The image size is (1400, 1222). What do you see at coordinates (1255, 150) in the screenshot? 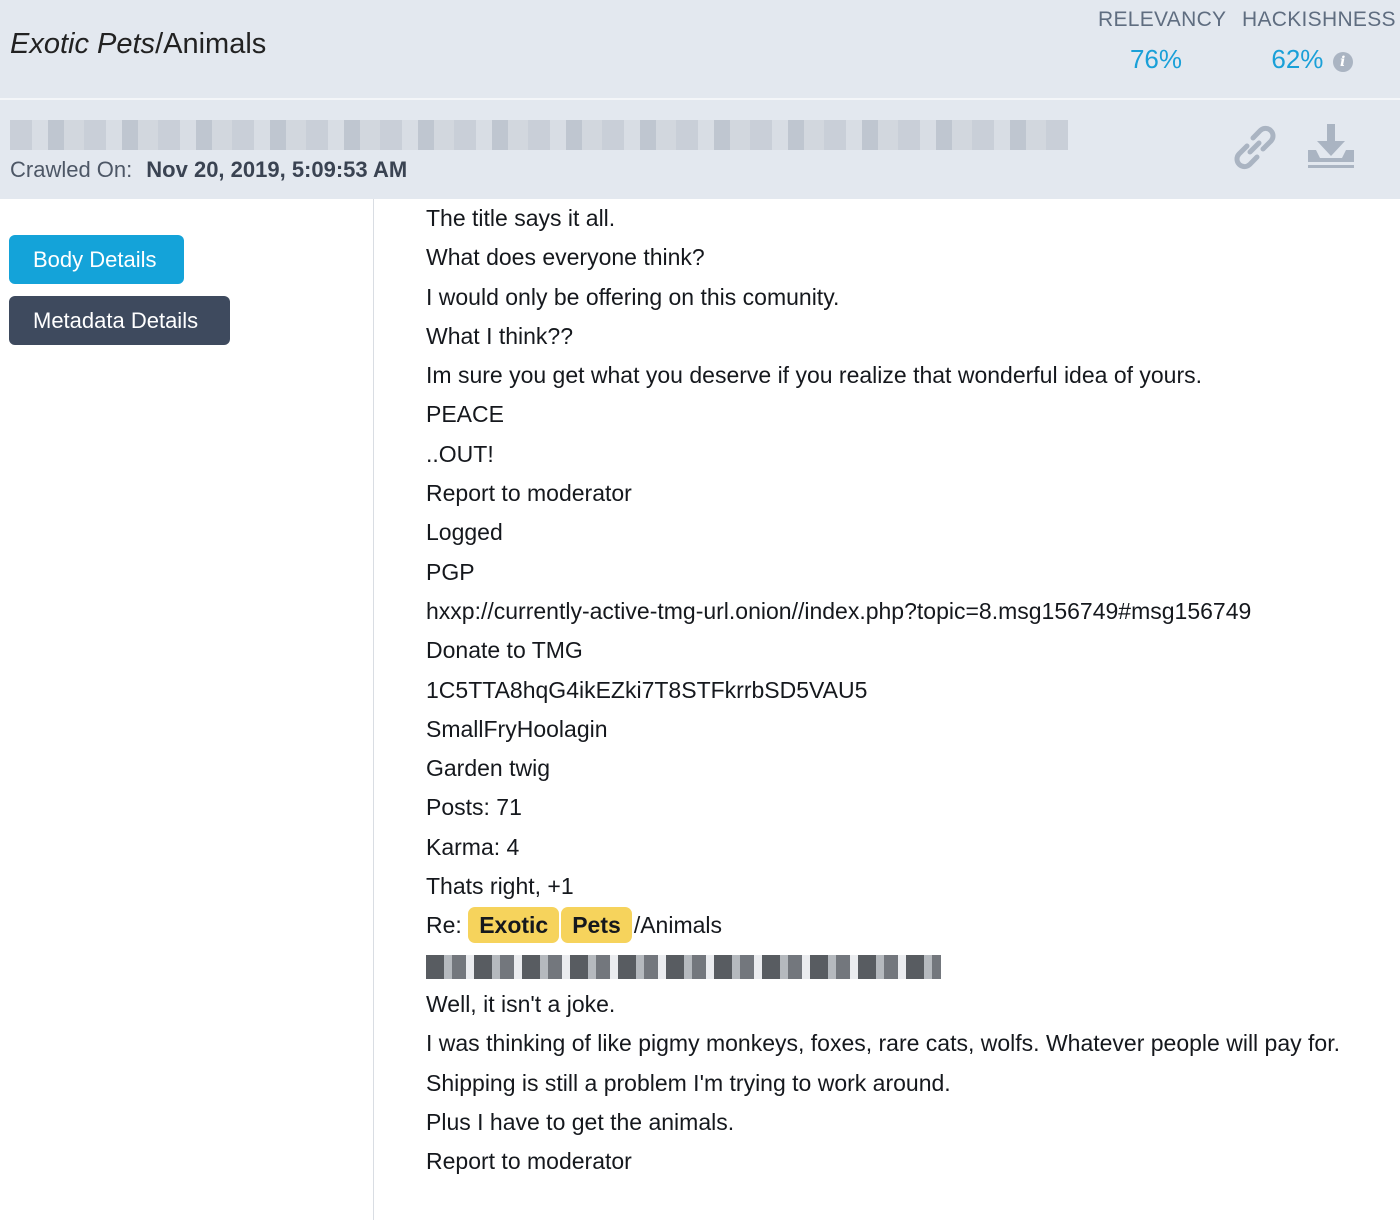
I see `link-icon` at bounding box center [1255, 150].